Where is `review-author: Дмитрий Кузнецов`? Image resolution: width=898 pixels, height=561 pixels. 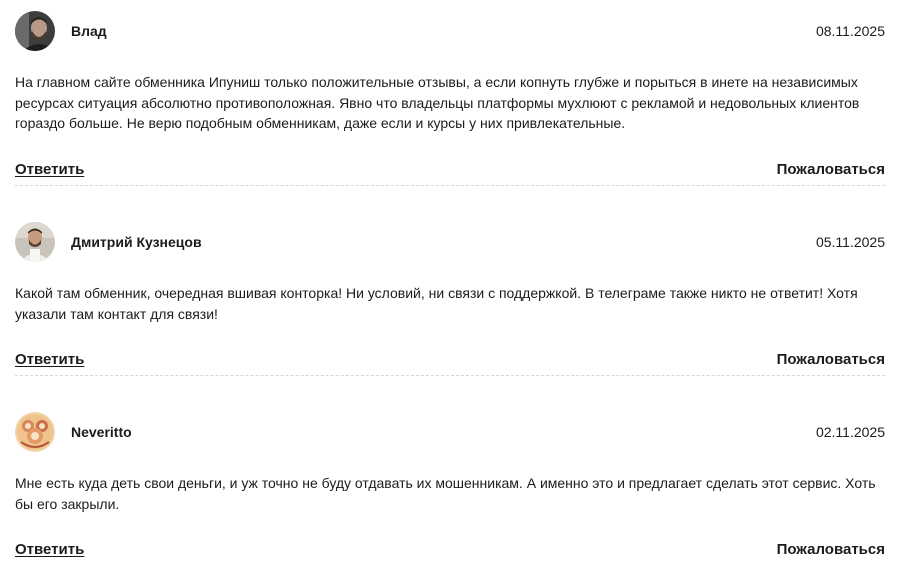
review-author: Дмитрий Кузнецов is located at coordinates (136, 242).